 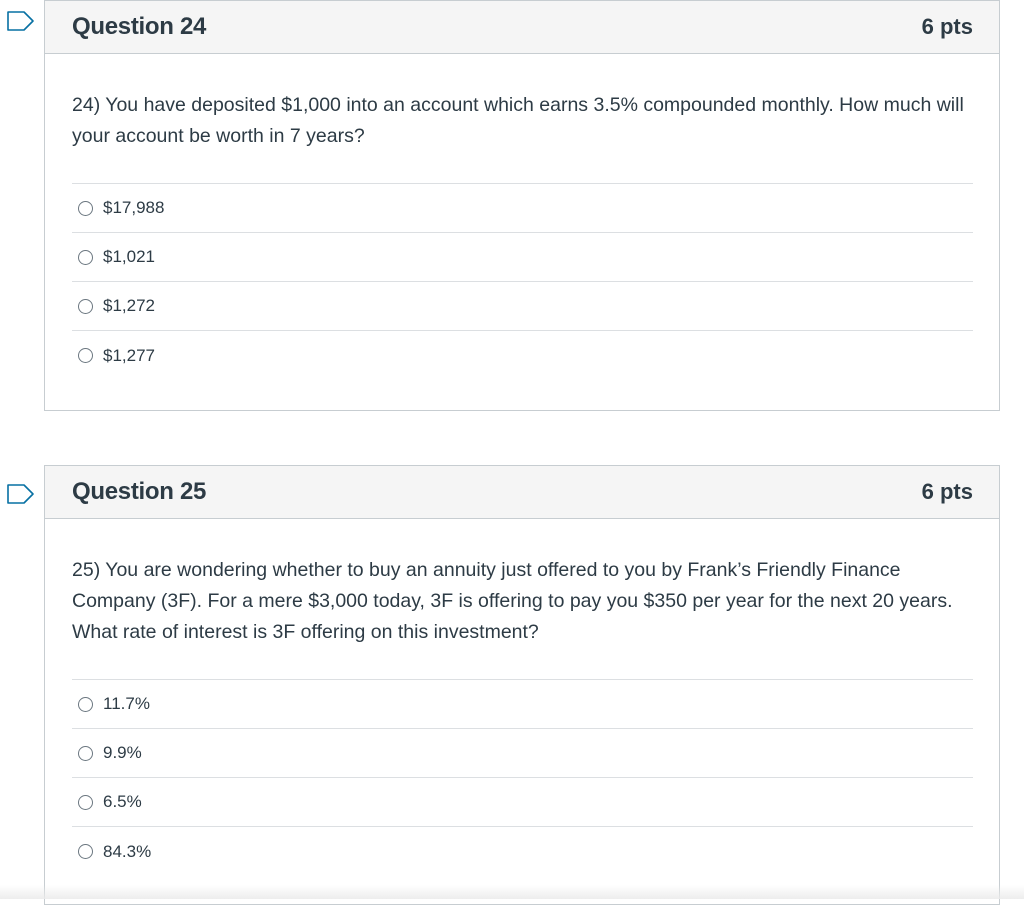 I want to click on question-header: Question 24 6 pts, so click(x=522, y=27).